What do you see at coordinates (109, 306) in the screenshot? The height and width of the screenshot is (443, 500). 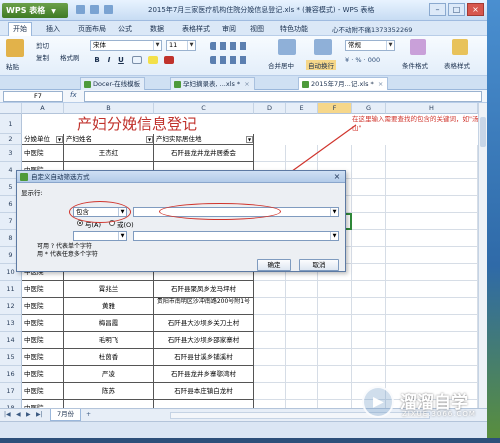 I see `cell-name: 黄雅` at bounding box center [109, 306].